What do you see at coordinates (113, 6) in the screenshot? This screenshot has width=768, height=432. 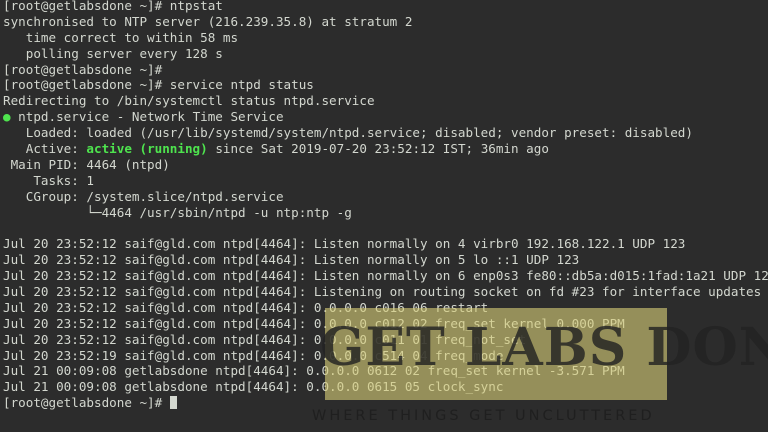 I see `prompt-line: [root@getlabsdone ~]# ntpstat` at bounding box center [113, 6].